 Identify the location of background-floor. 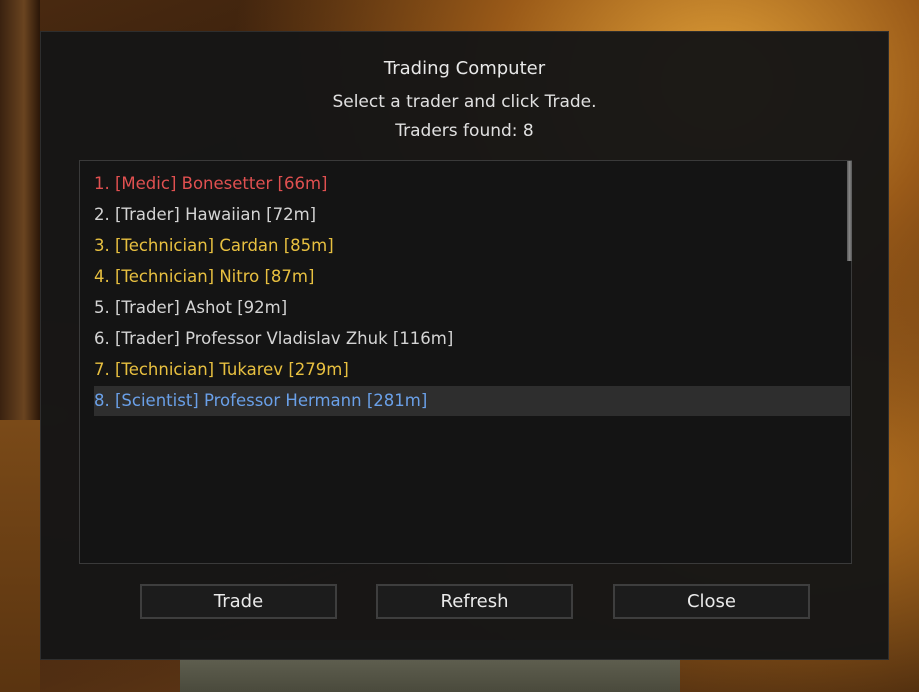
(20, 556).